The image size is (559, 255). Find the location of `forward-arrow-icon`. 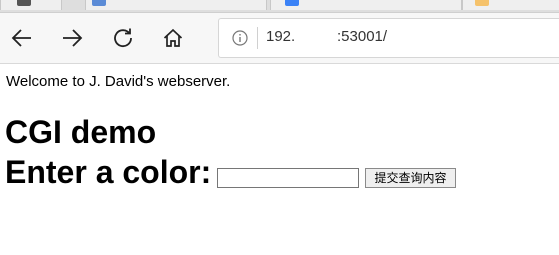

forward-arrow-icon is located at coordinates (73, 38).